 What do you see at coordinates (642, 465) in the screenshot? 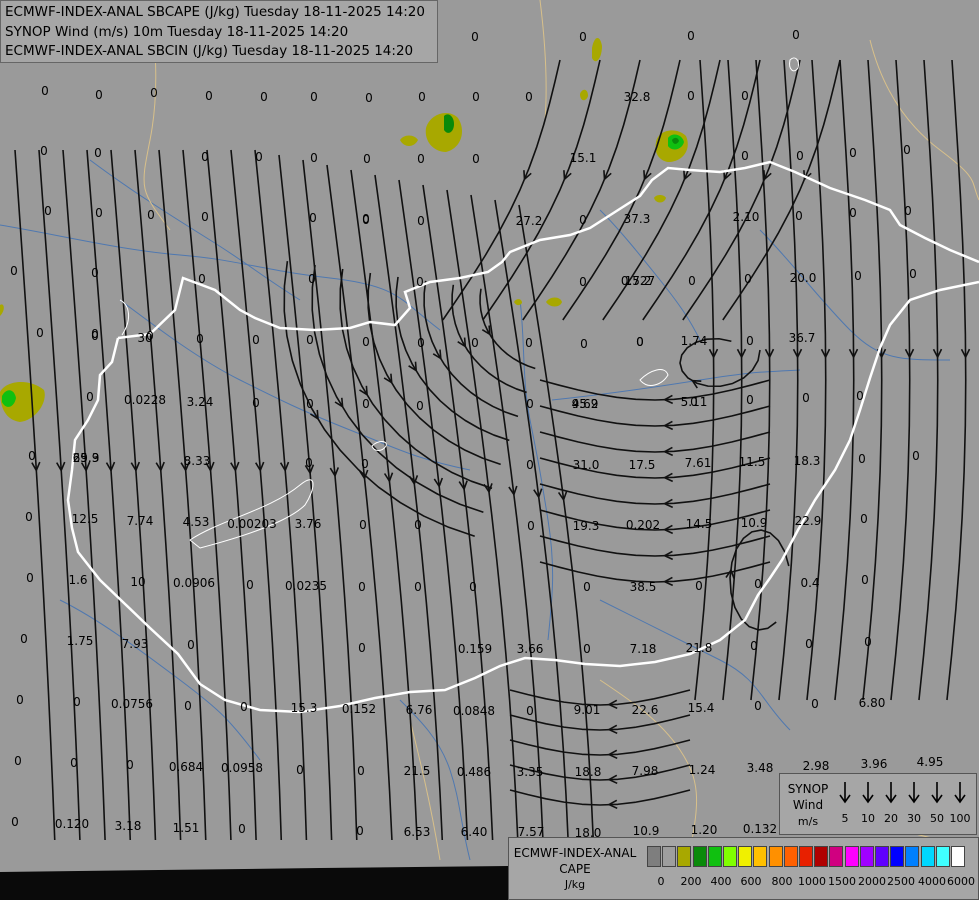
I see `cin-value-label: 17.5` at bounding box center [642, 465].